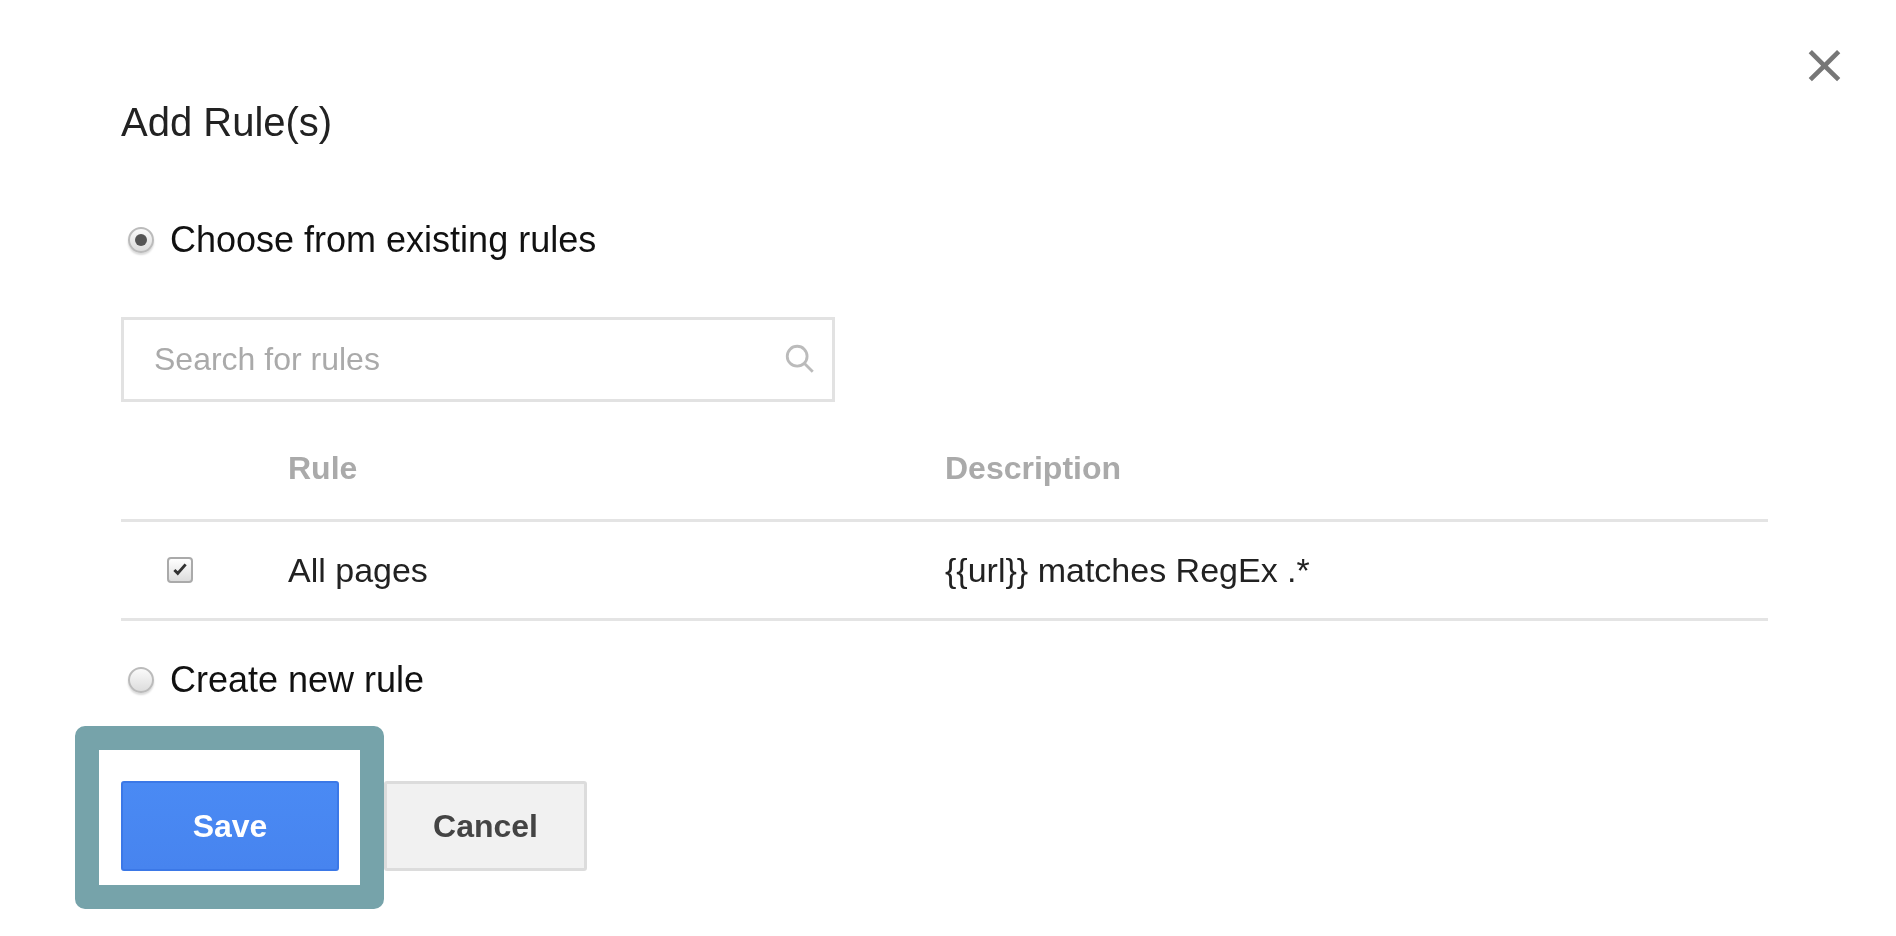  I want to click on table-cell: All pages, so click(358, 570).